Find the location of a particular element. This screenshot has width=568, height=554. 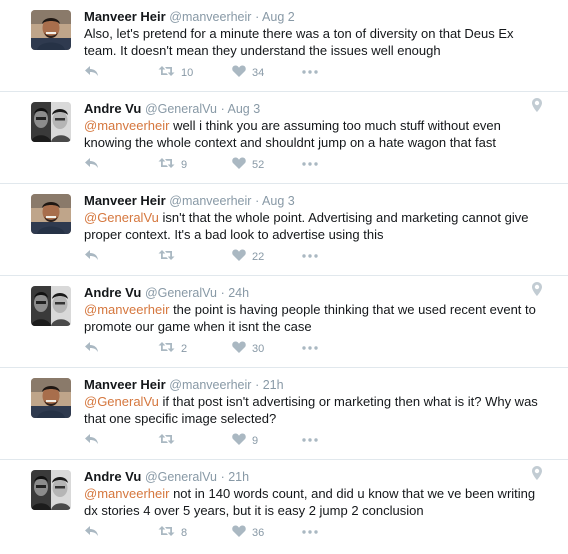

like-button: 30 is located at coordinates (248, 348).